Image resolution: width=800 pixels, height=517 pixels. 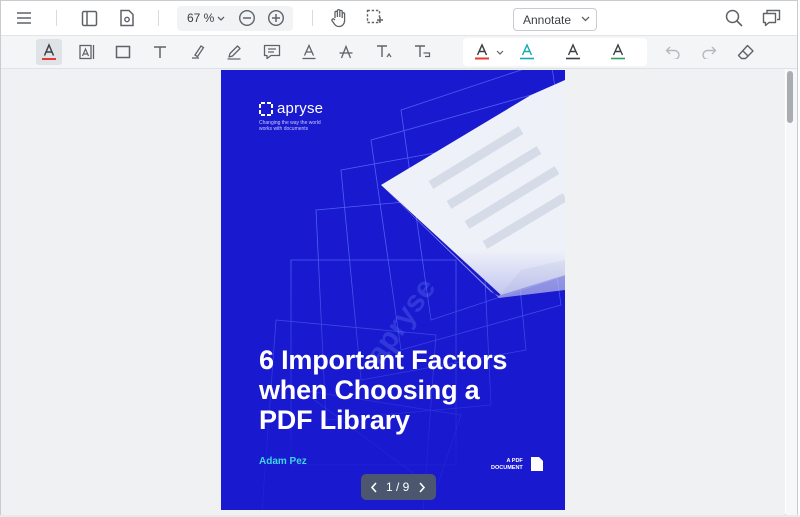 What do you see at coordinates (127, 18) in the screenshot?
I see `document-settings-icon` at bounding box center [127, 18].